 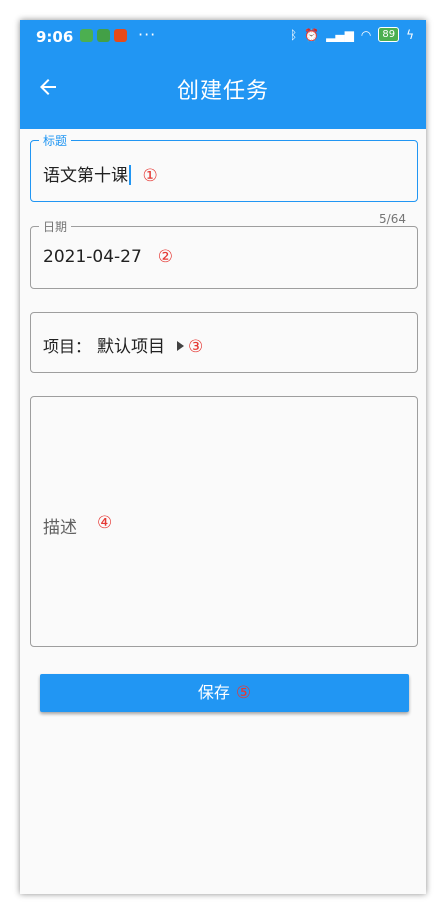 What do you see at coordinates (294, 34) in the screenshot?
I see `bluetooth-icon: ᛒ` at bounding box center [294, 34].